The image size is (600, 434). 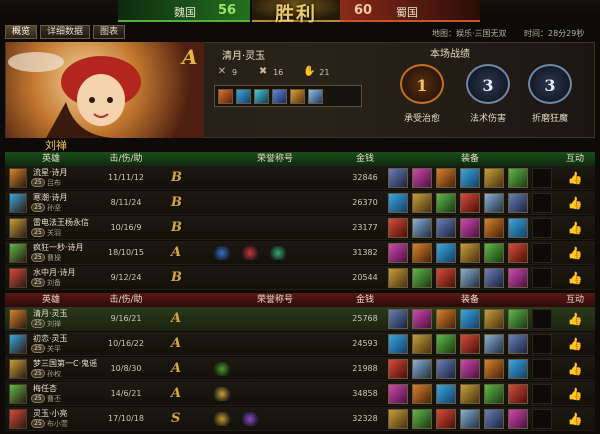 What do you see at coordinates (300, 344) in the screenshot?
I see `player-row: 初恋·灵玉 关平 25 10/16/22 A 24593 👍` at bounding box center [300, 344].